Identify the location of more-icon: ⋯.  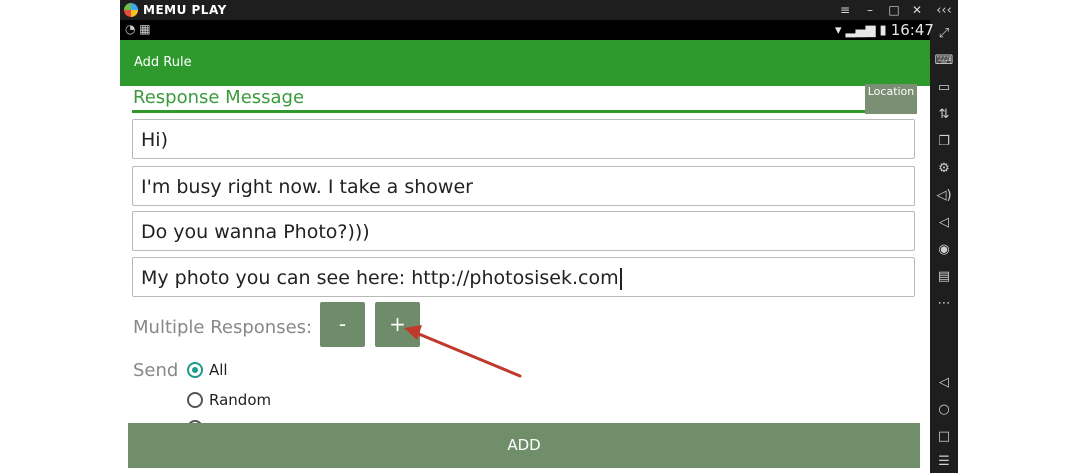
(944, 304).